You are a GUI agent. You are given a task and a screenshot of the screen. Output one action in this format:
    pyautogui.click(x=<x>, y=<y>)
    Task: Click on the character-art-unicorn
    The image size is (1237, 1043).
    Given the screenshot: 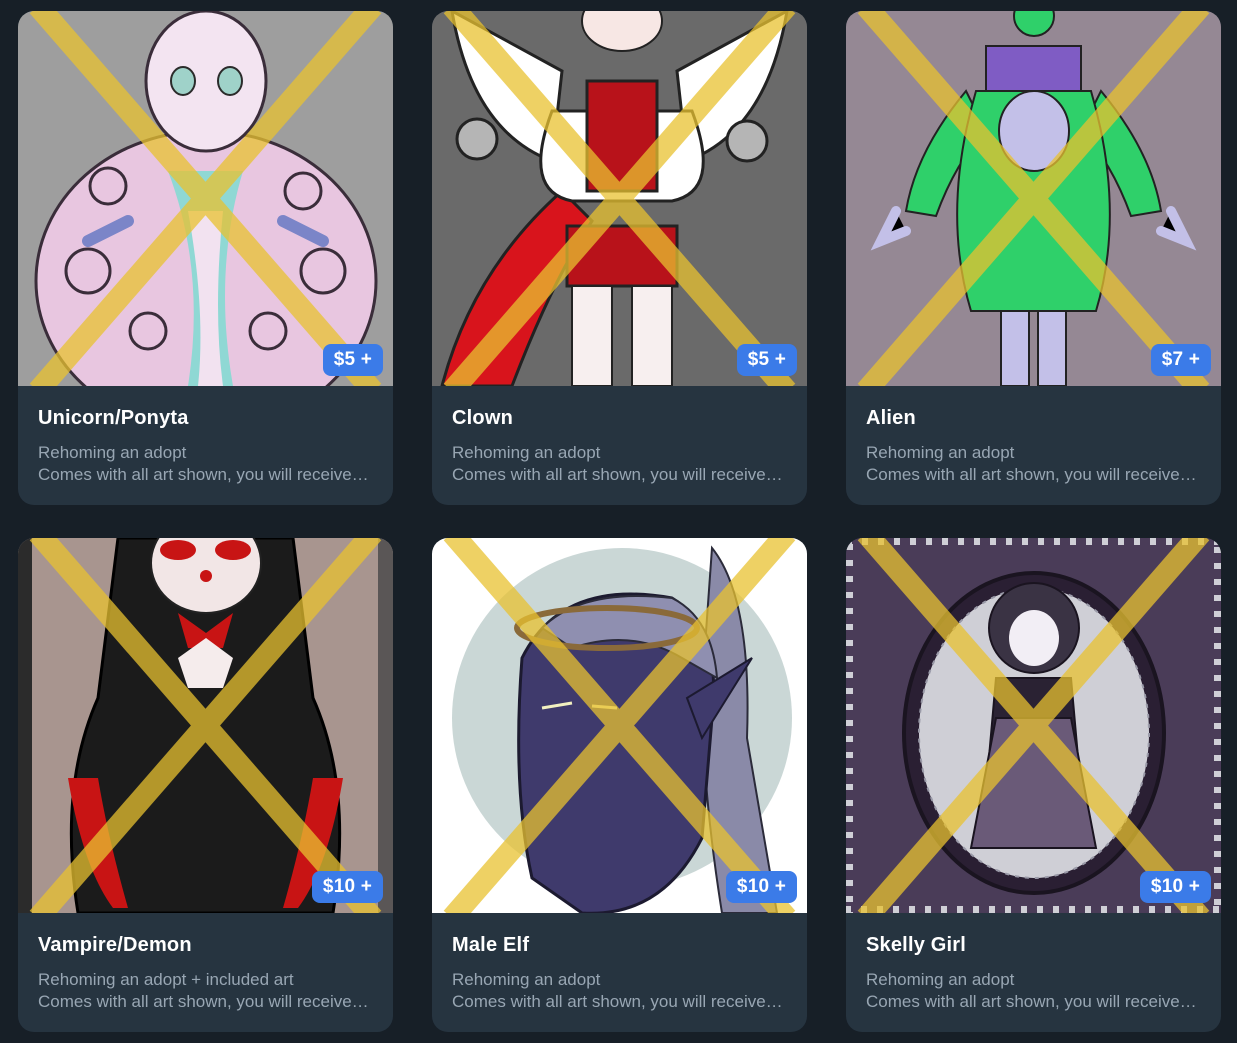 What is the action you would take?
    pyautogui.click(x=205, y=198)
    